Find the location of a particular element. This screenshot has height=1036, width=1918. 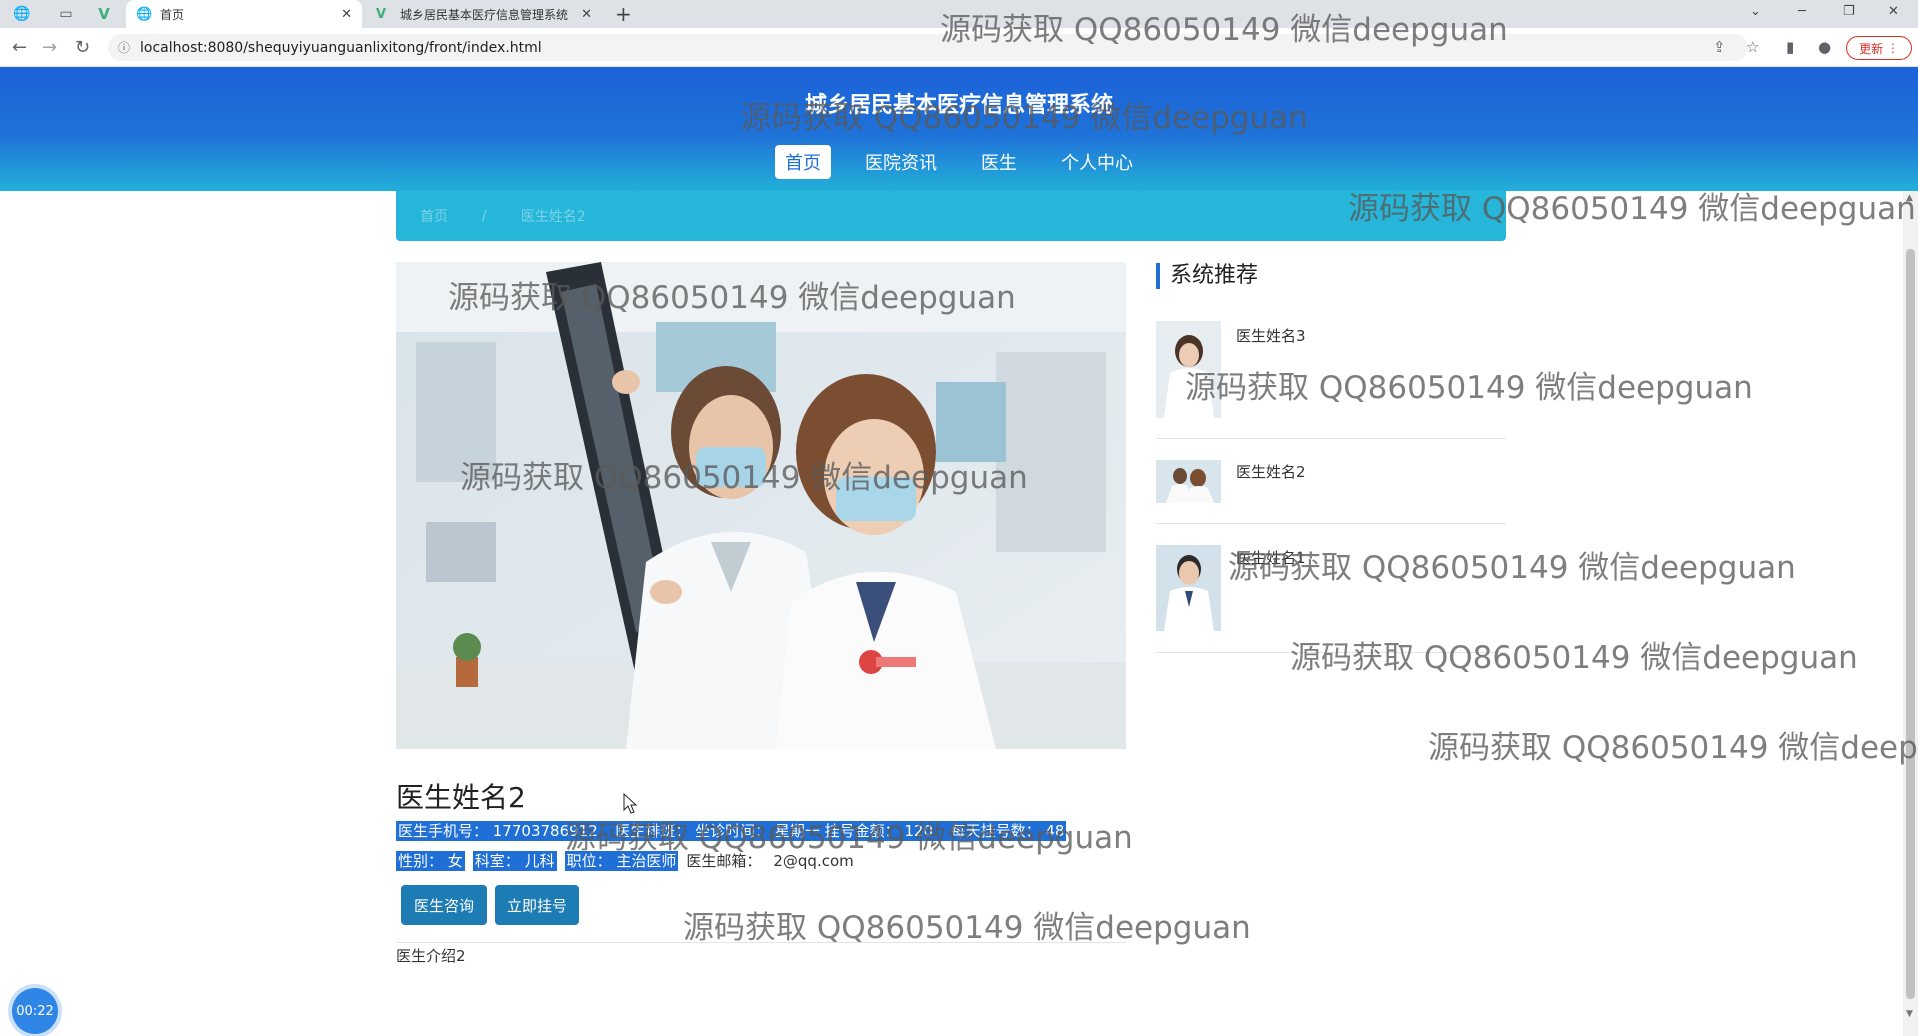

tab-title: 城乡居民基本医疗信息管理系统 is located at coordinates (484, 14).